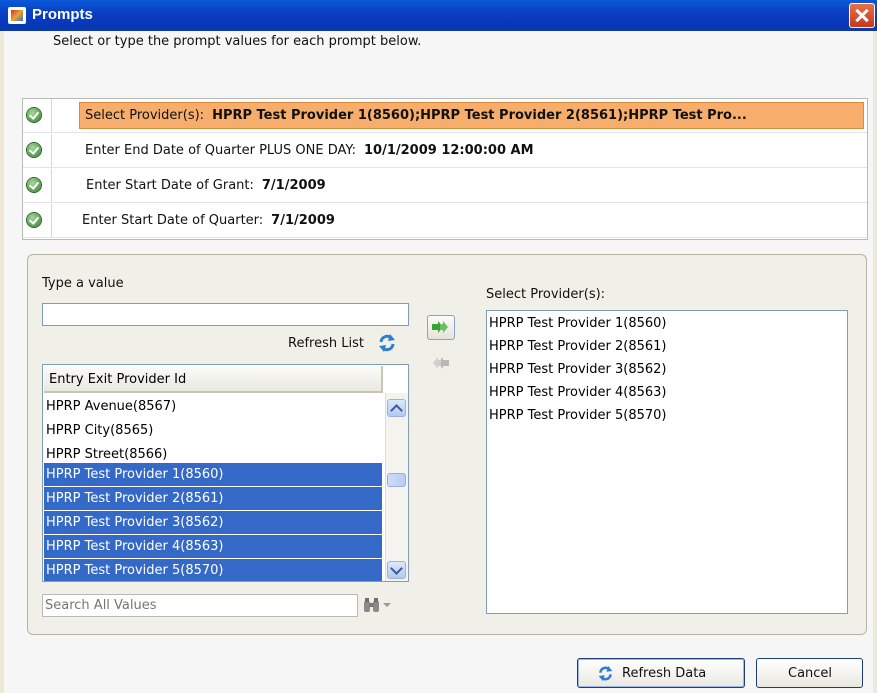  What do you see at coordinates (170, 185) in the screenshot?
I see `prompt-label-text: Enter Start Date of Grant:` at bounding box center [170, 185].